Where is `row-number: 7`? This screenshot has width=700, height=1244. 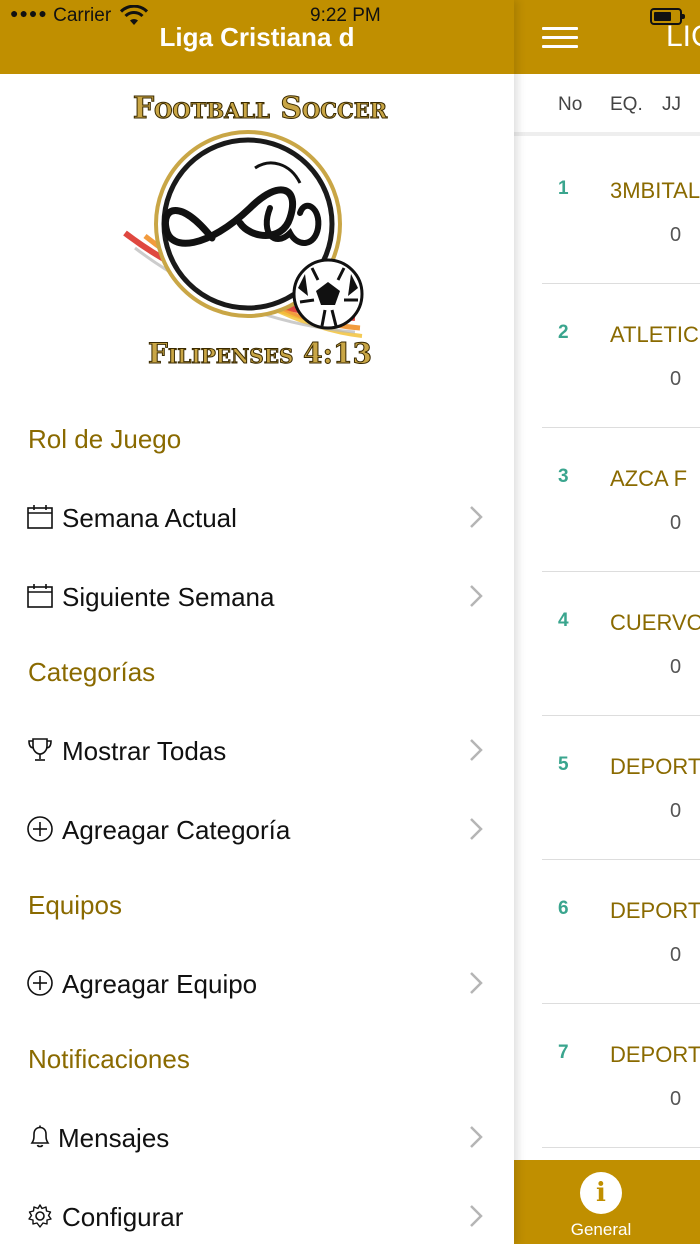
row-number: 7 is located at coordinates (563, 1052).